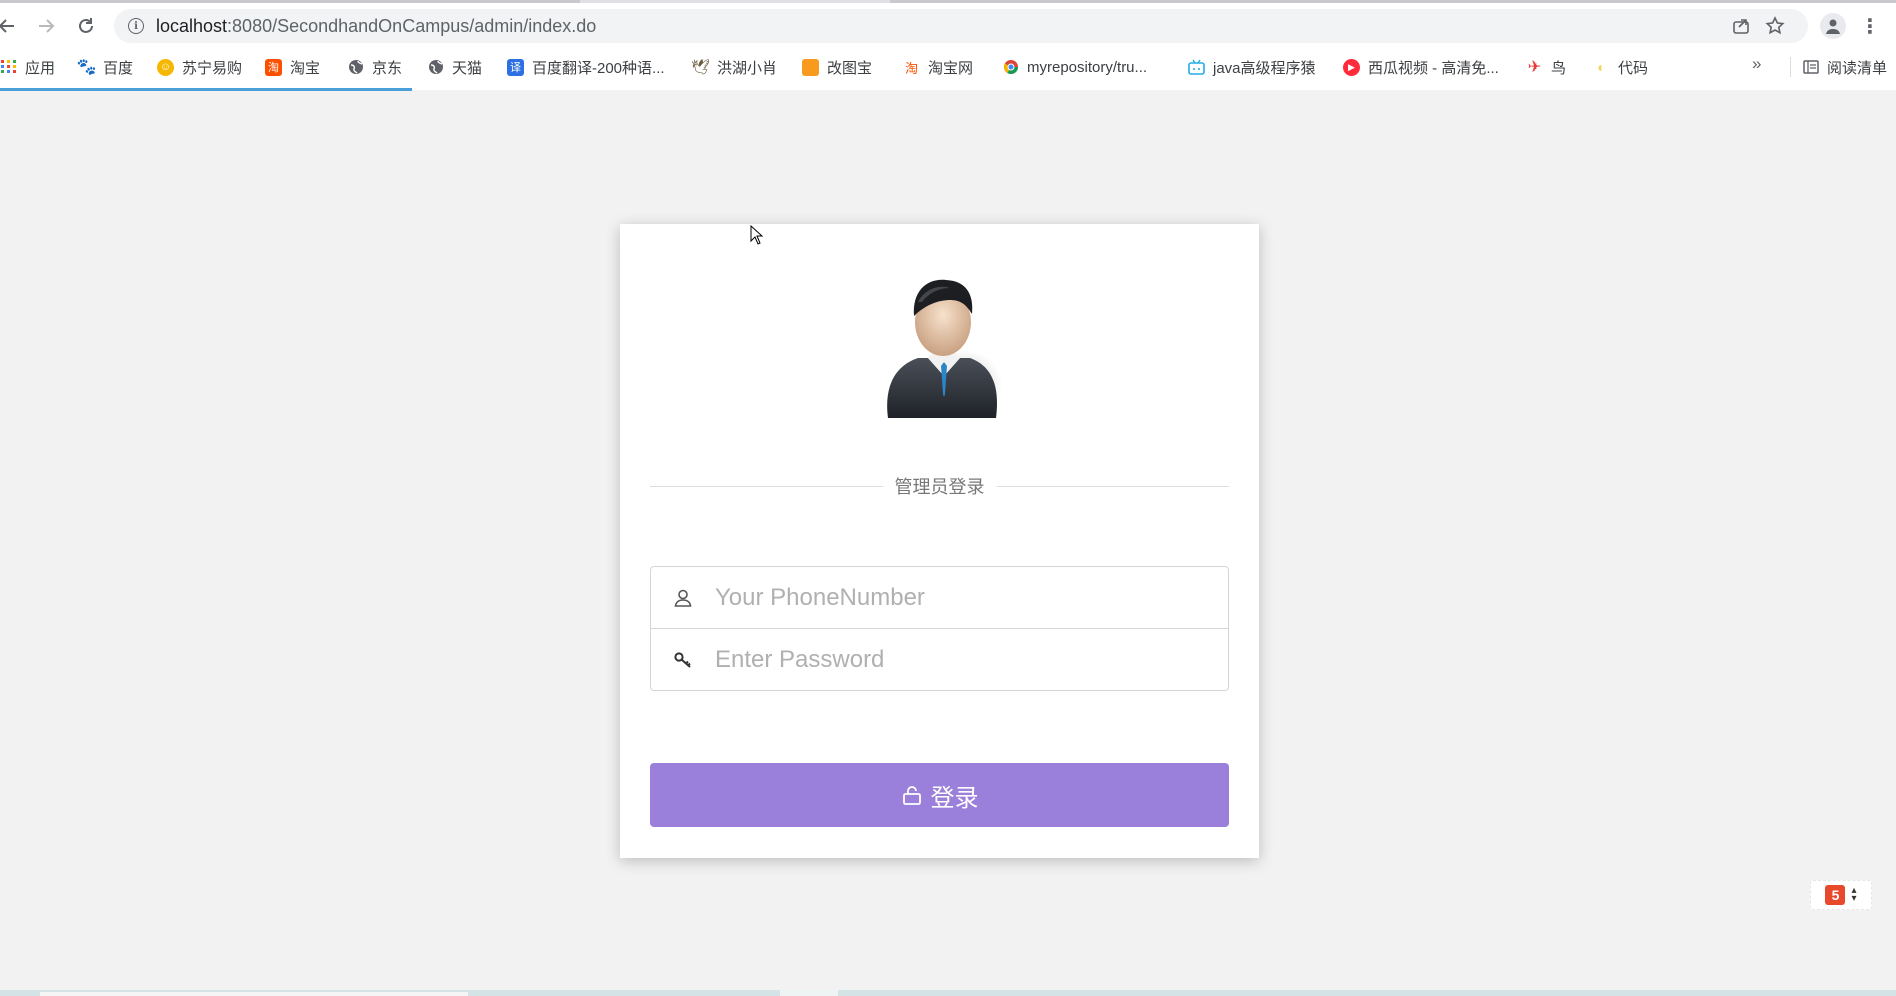  Describe the element at coordinates (1534, 67) in the screenshot. I see `bird-red-icon: ✈` at that location.